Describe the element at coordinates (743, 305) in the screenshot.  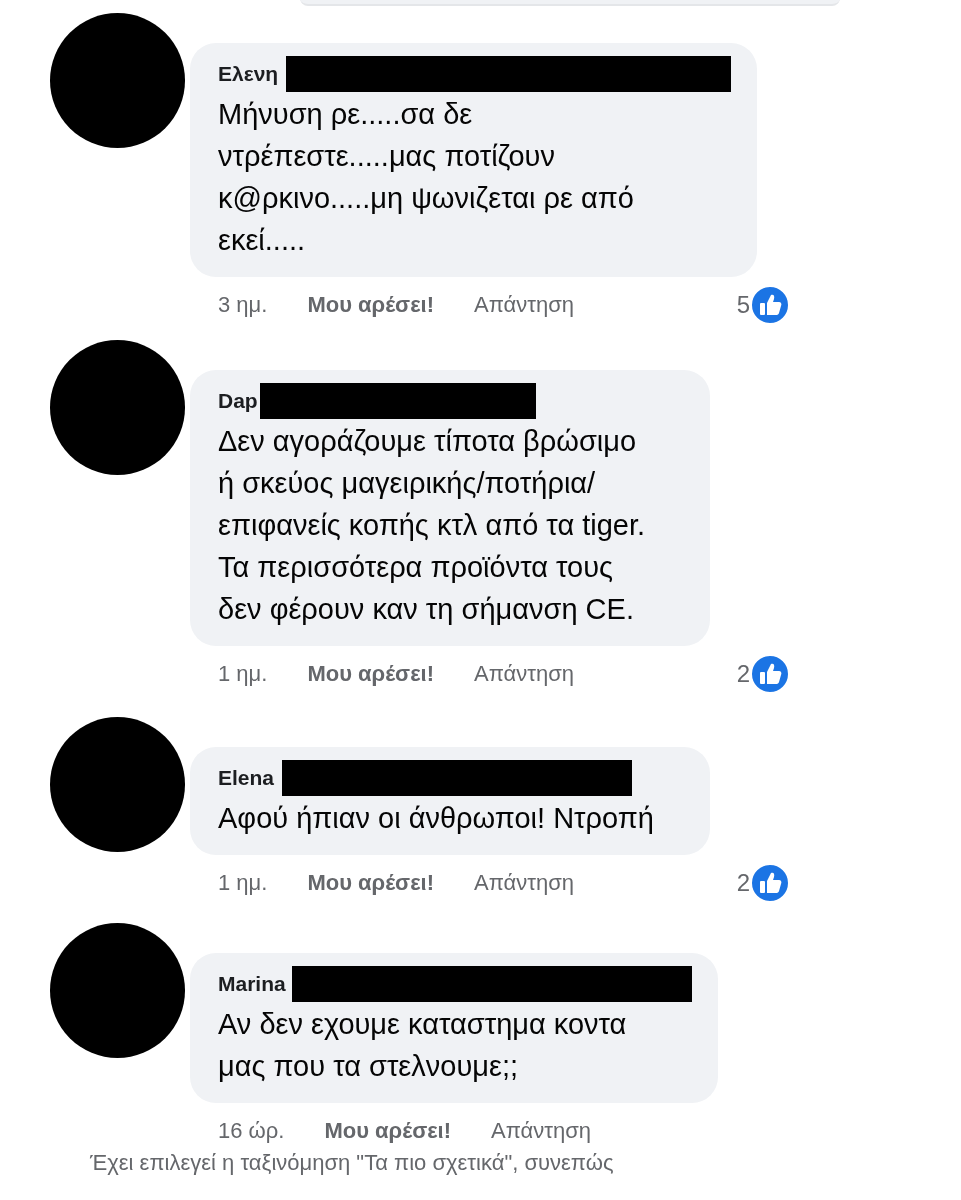
I see `reaction-count: 5` at that location.